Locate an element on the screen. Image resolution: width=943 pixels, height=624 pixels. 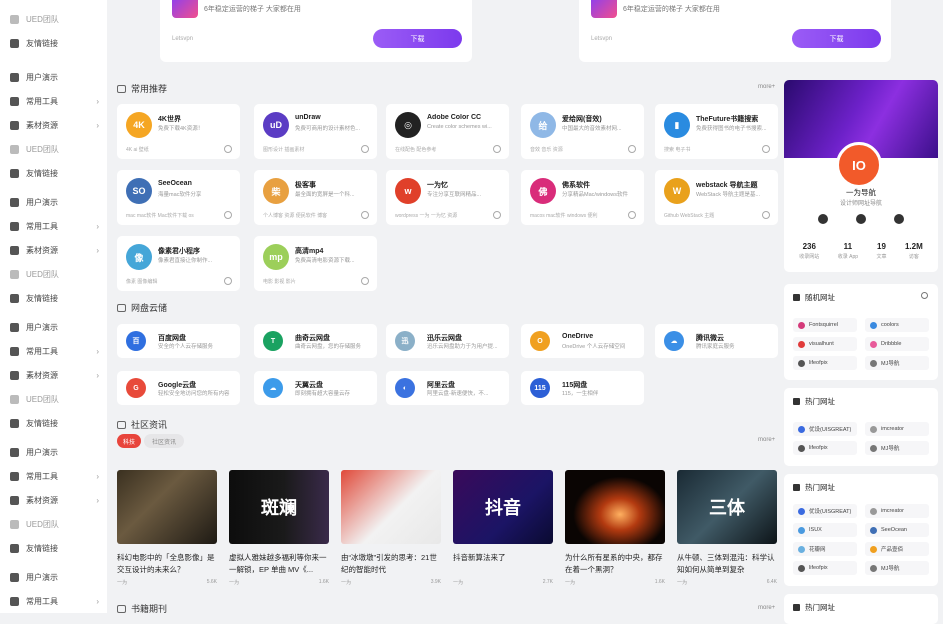
site-chip: 产品壹佰 is located at coordinates (897, 549).